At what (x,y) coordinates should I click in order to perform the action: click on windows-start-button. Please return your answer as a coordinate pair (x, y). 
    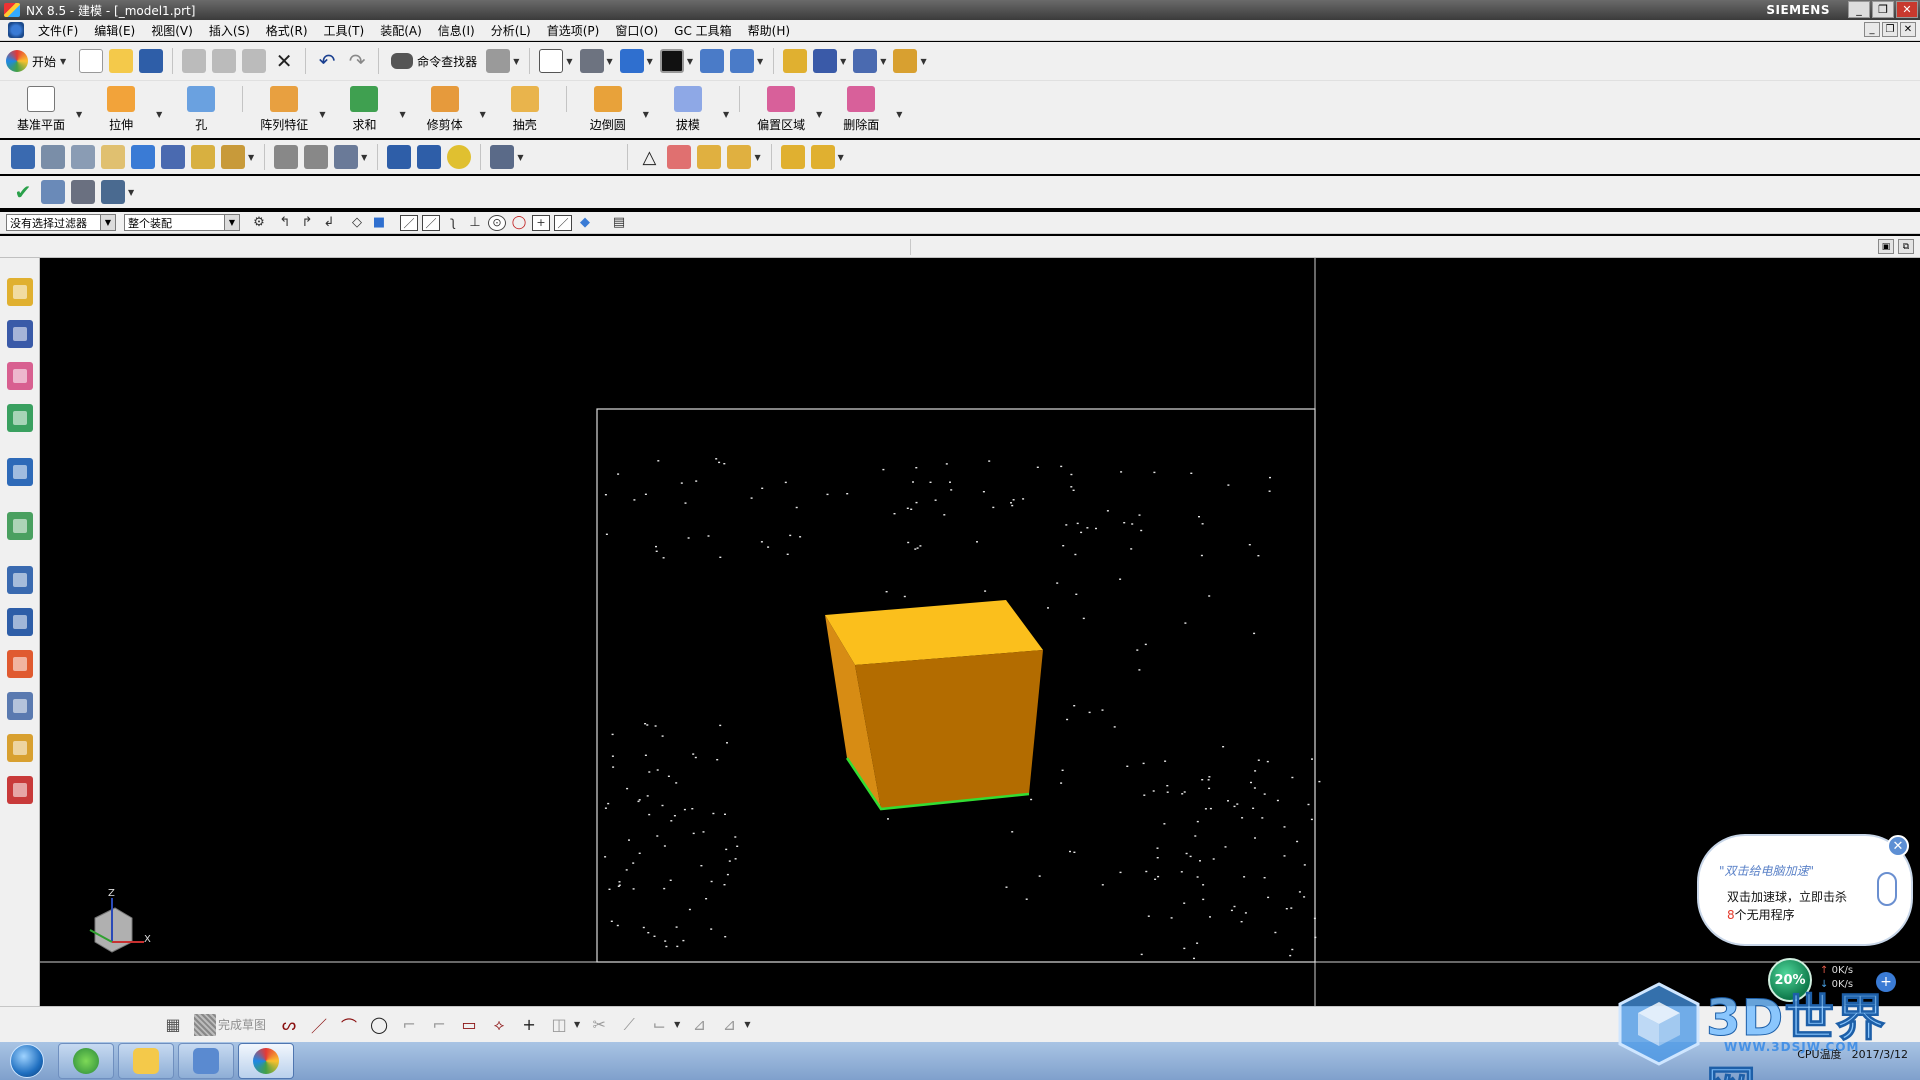
    Looking at the image, I should click on (27, 1061).